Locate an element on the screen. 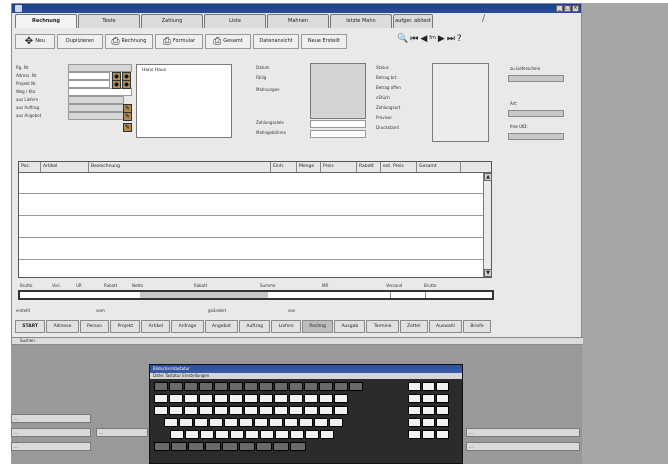  aus-liefern-field is located at coordinates (96, 100).